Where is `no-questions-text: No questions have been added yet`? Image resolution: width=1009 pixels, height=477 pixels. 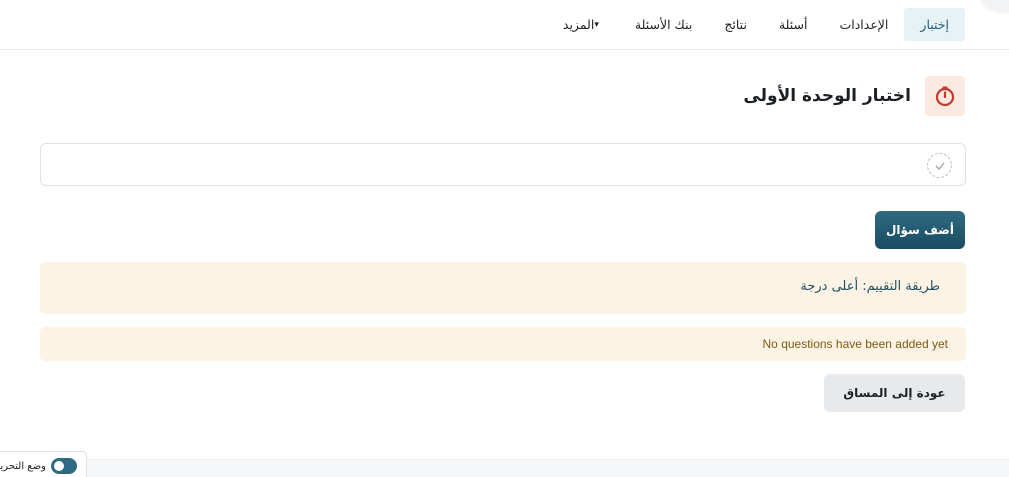
no-questions-text: No questions have been added yet is located at coordinates (855, 344).